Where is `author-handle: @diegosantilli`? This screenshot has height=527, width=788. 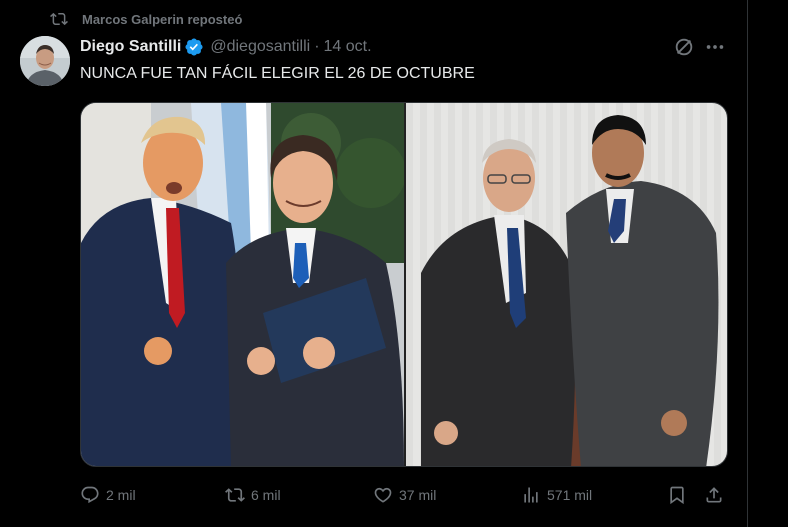
author-handle: @diegosantilli is located at coordinates (260, 47).